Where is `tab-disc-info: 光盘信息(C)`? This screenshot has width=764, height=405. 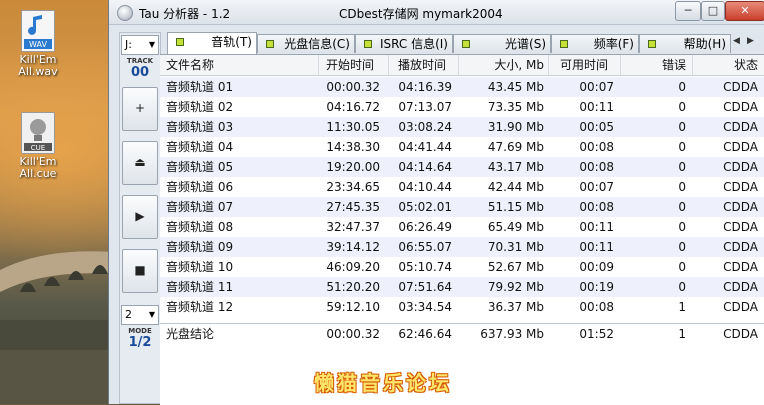 tab-disc-info: 光盘信息(C) is located at coordinates (306, 43).